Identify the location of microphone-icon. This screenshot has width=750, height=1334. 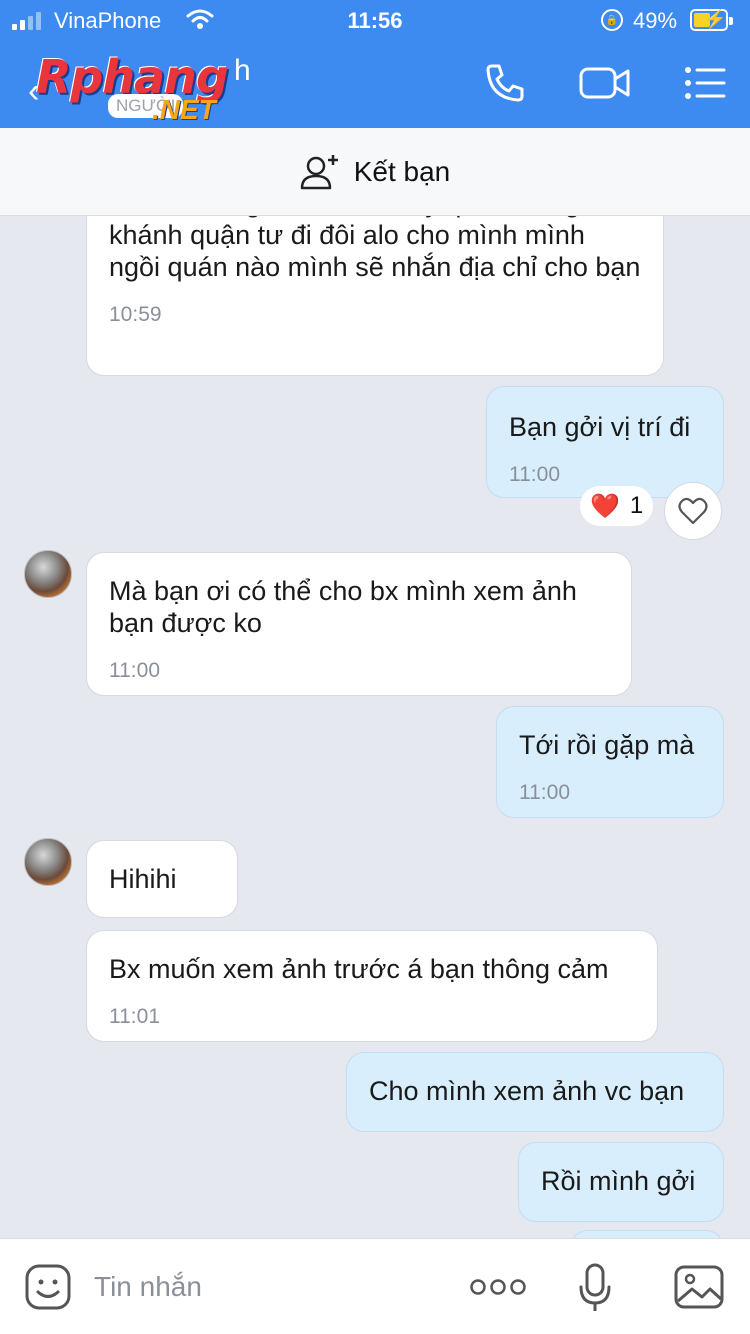
(595, 1290).